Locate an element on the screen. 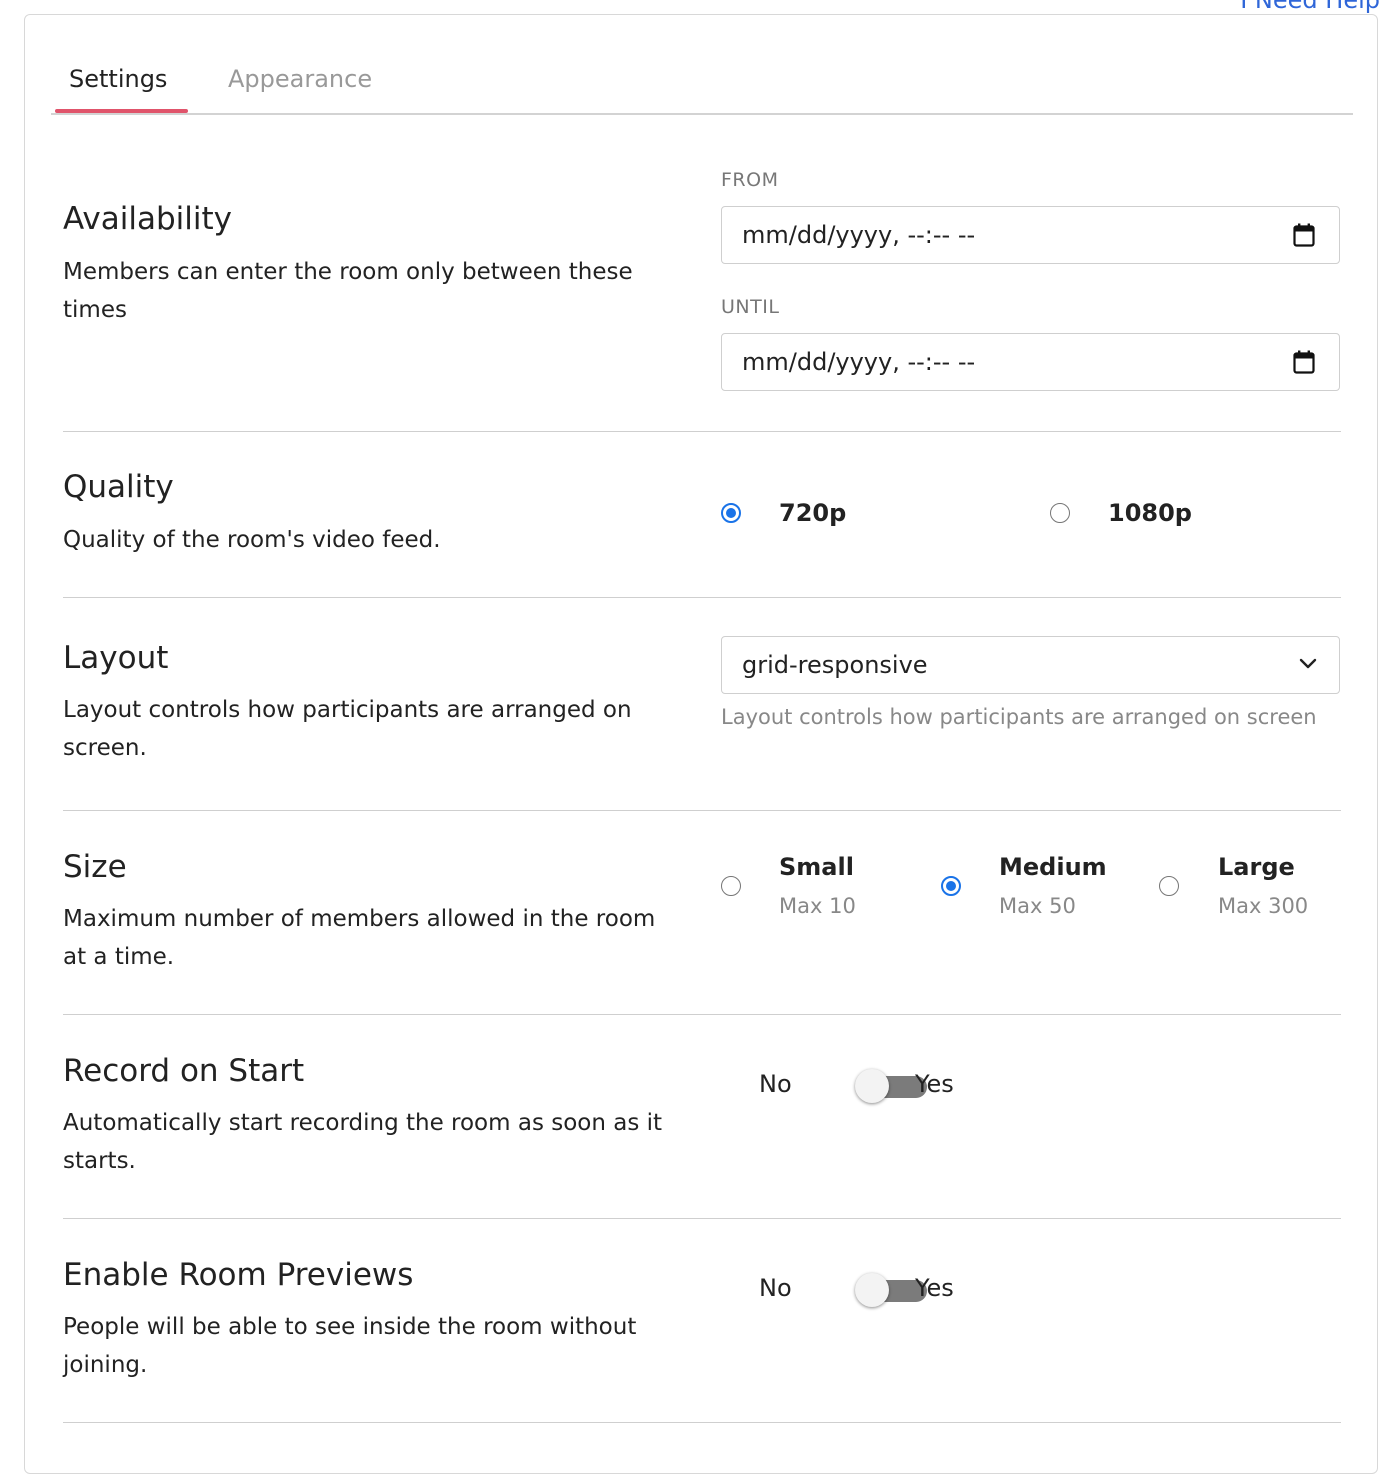  help-link: I Need Help is located at coordinates (1310, 7).